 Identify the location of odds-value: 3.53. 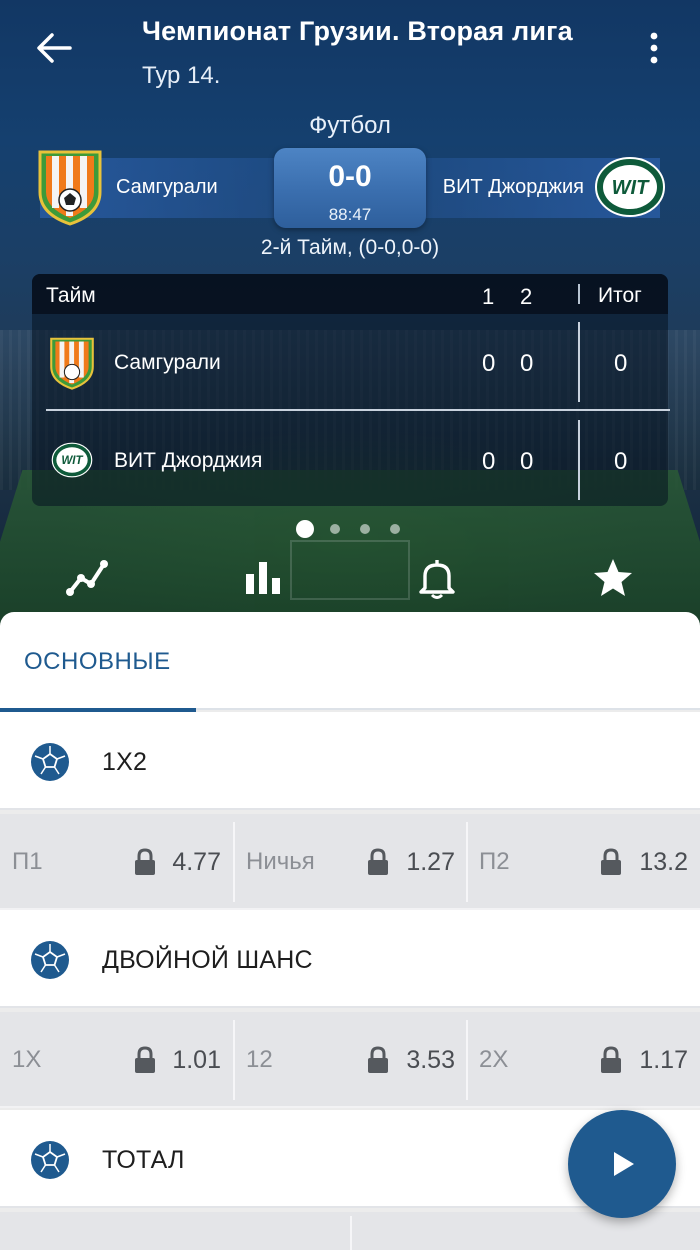
(430, 1060).